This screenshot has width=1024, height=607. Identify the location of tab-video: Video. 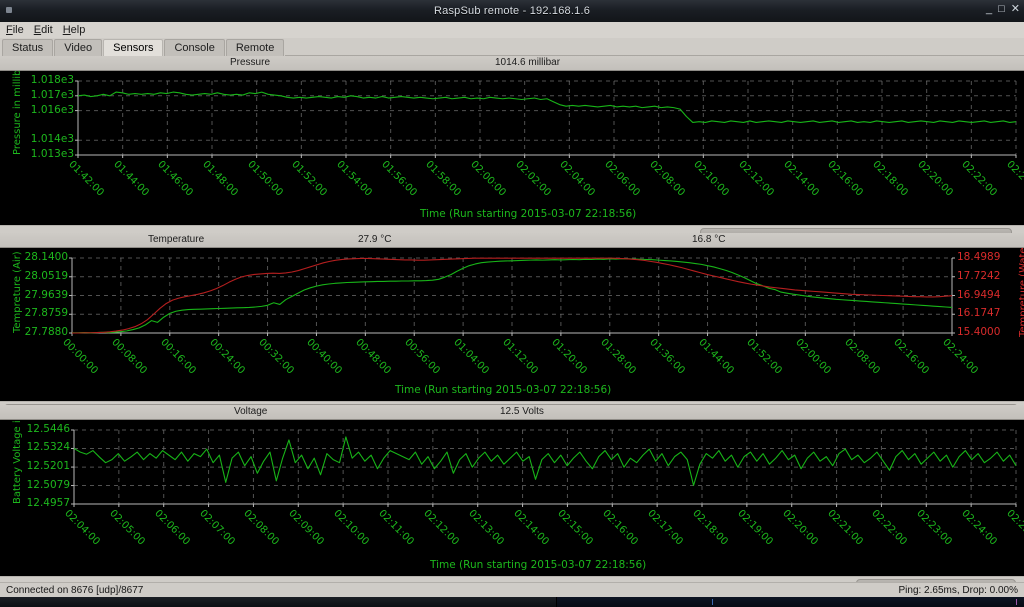
(78, 47).